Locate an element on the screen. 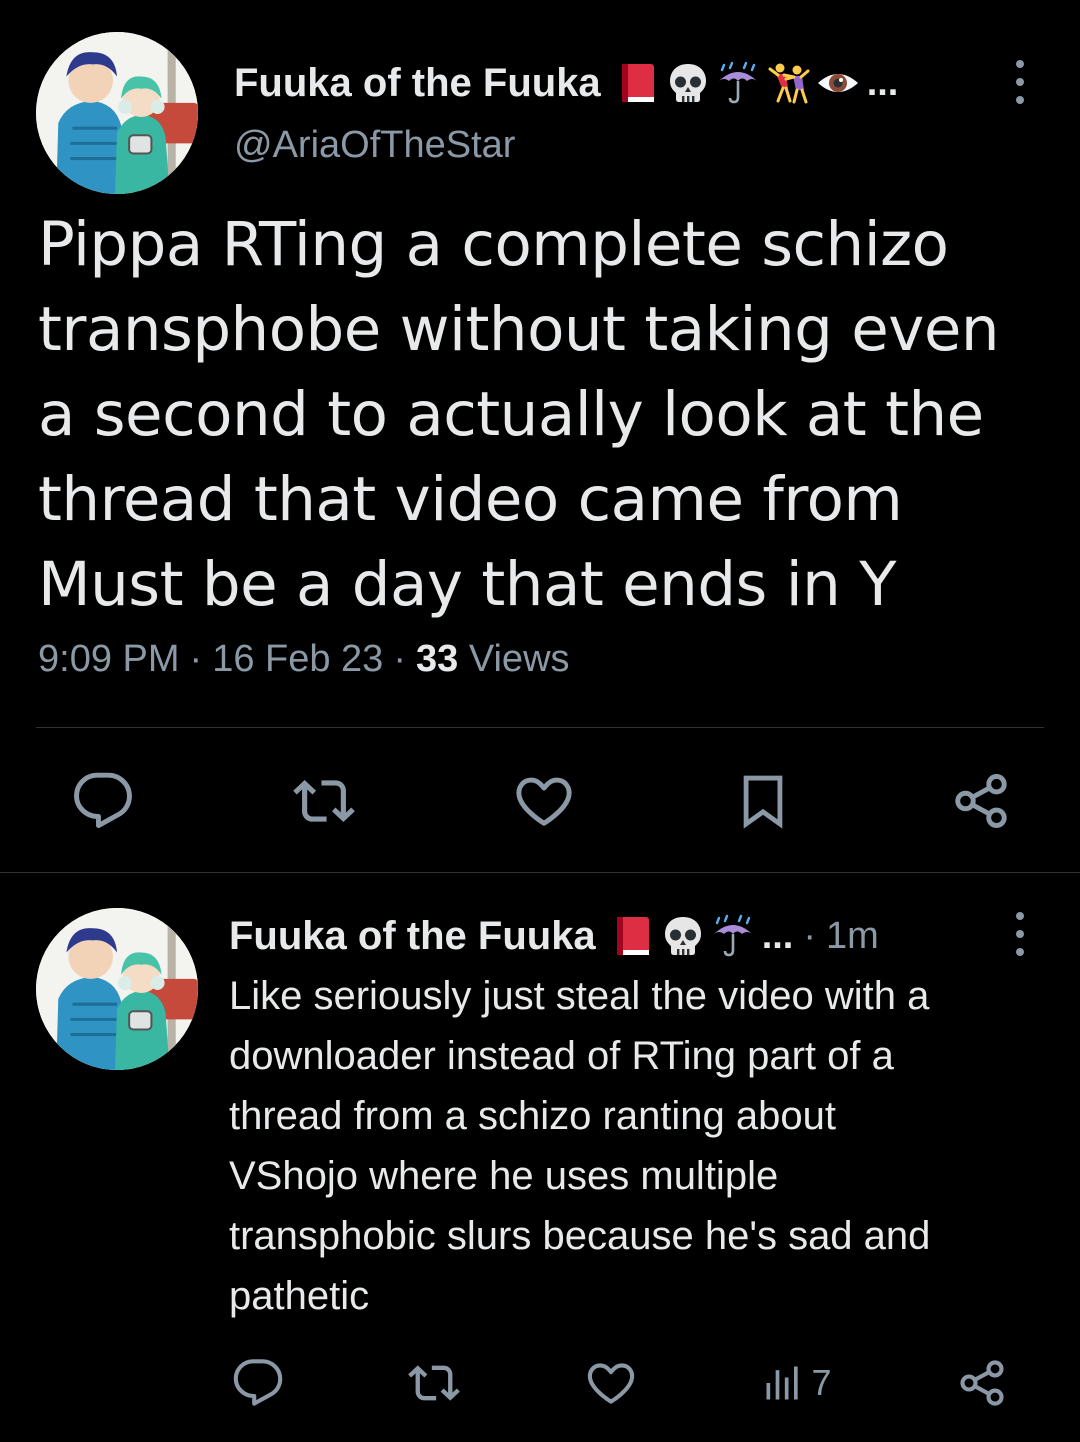 The width and height of the screenshot is (1080, 1442). bookmark-button is located at coordinates (763, 801).